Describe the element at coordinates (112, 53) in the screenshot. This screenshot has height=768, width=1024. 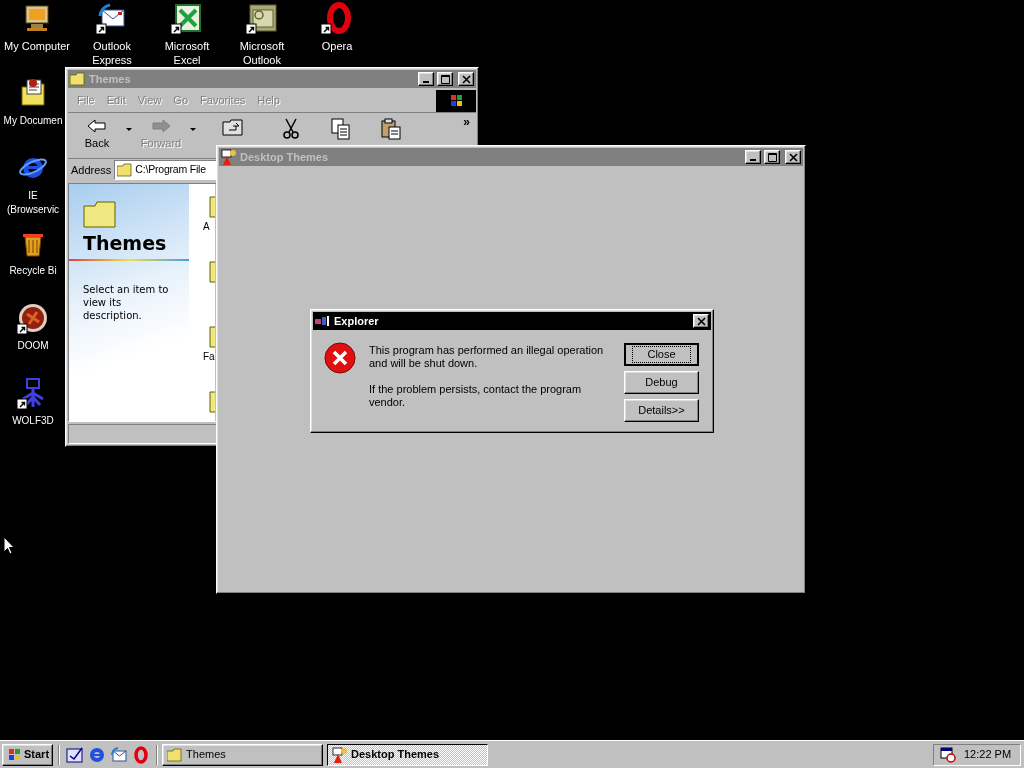
I see `desktop-icon-label: Outlook Express` at that location.